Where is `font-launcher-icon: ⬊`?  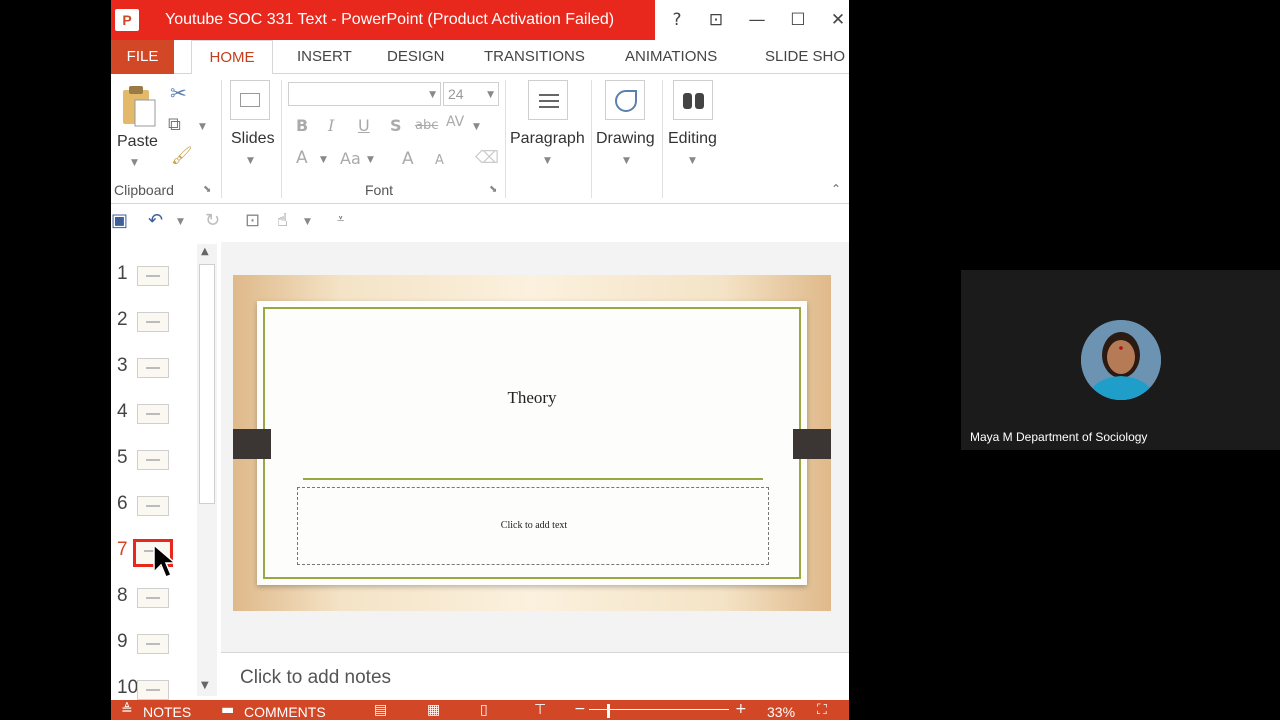
font-launcher-icon: ⬊ is located at coordinates (493, 189).